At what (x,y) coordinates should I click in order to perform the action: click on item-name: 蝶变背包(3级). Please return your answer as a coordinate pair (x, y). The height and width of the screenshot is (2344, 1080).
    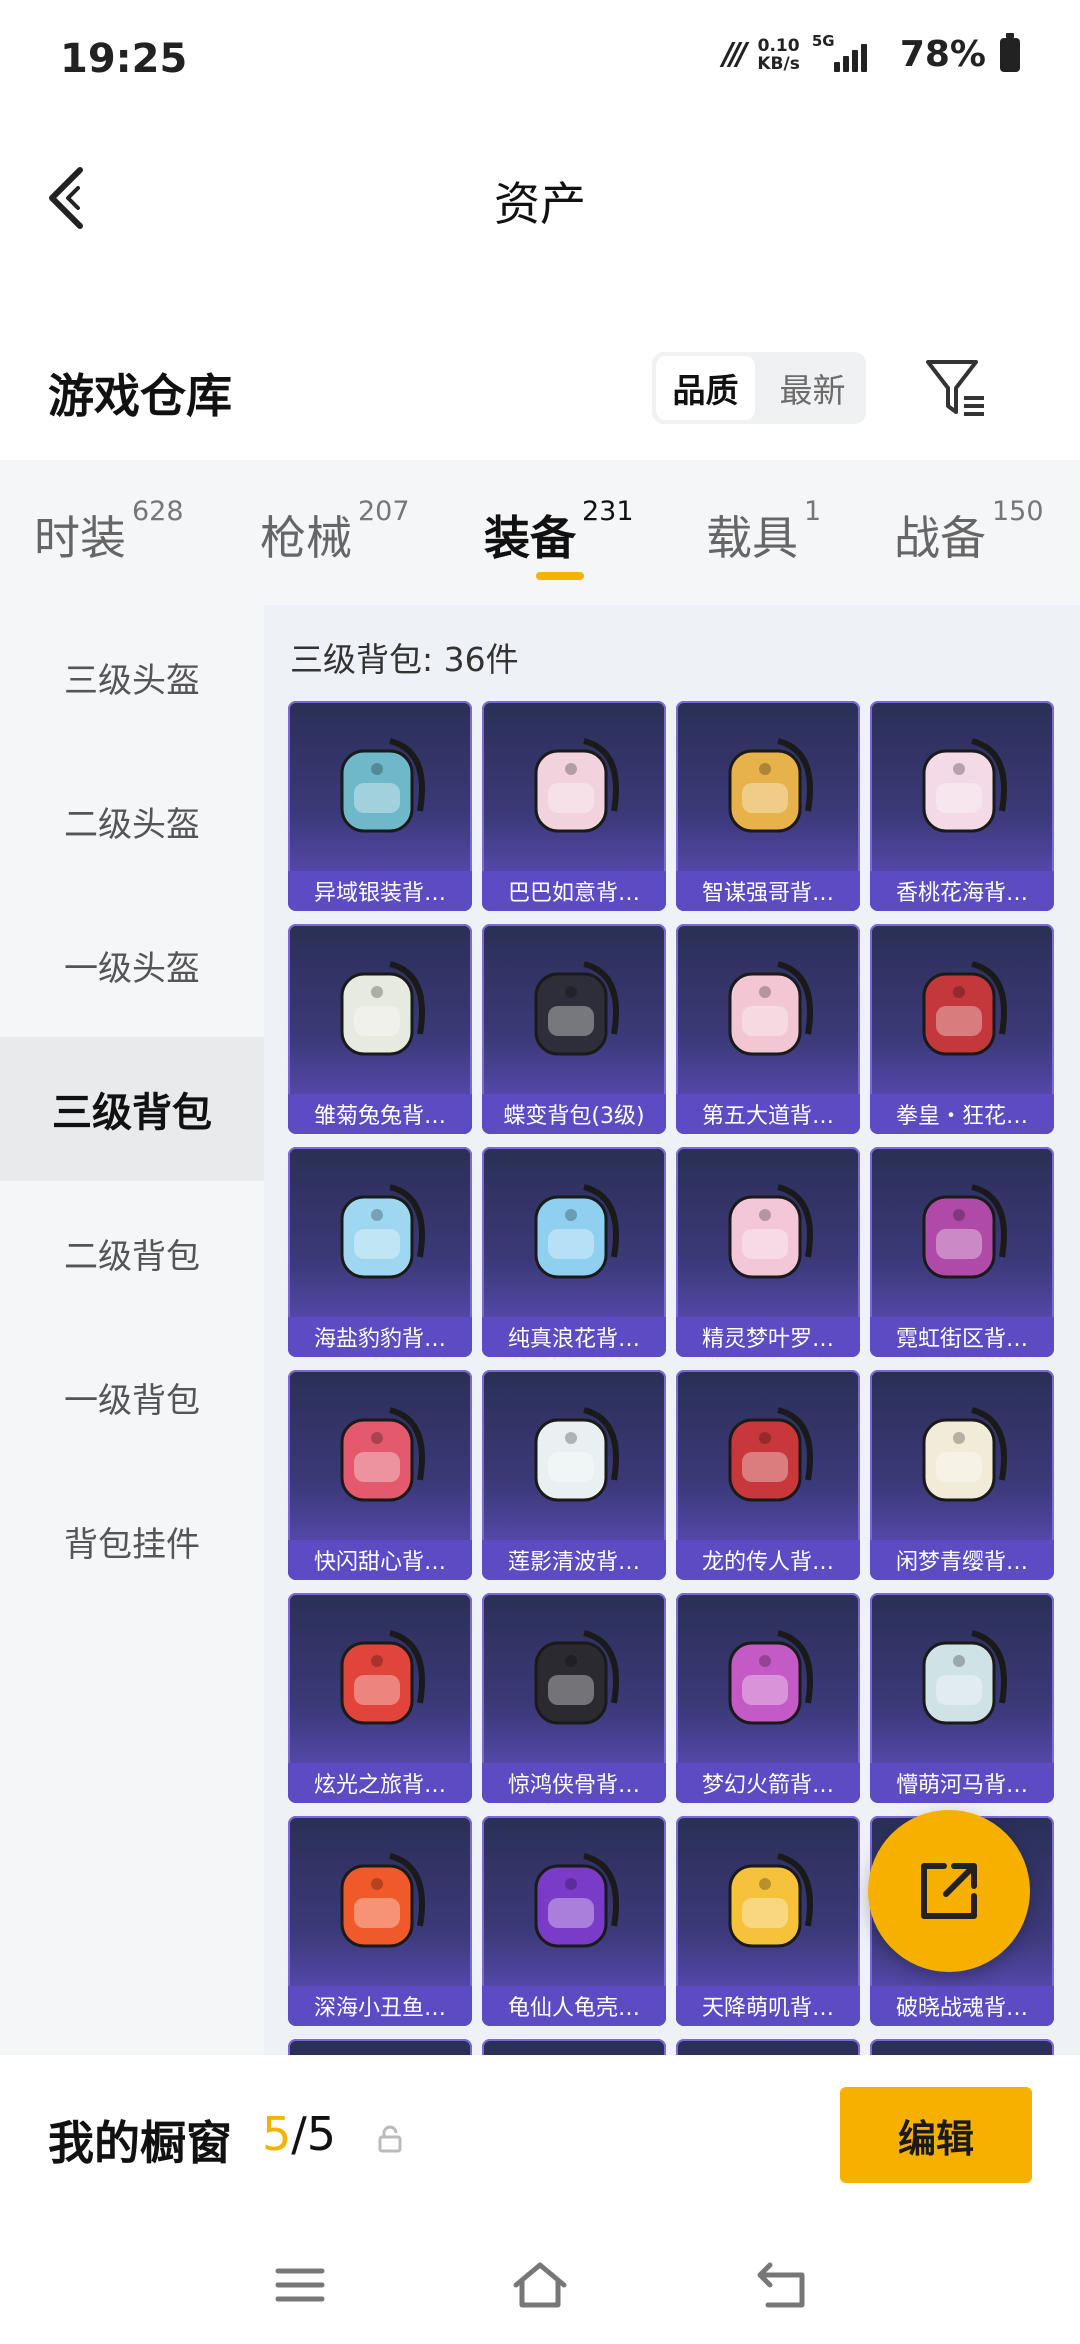
    Looking at the image, I should click on (574, 1114).